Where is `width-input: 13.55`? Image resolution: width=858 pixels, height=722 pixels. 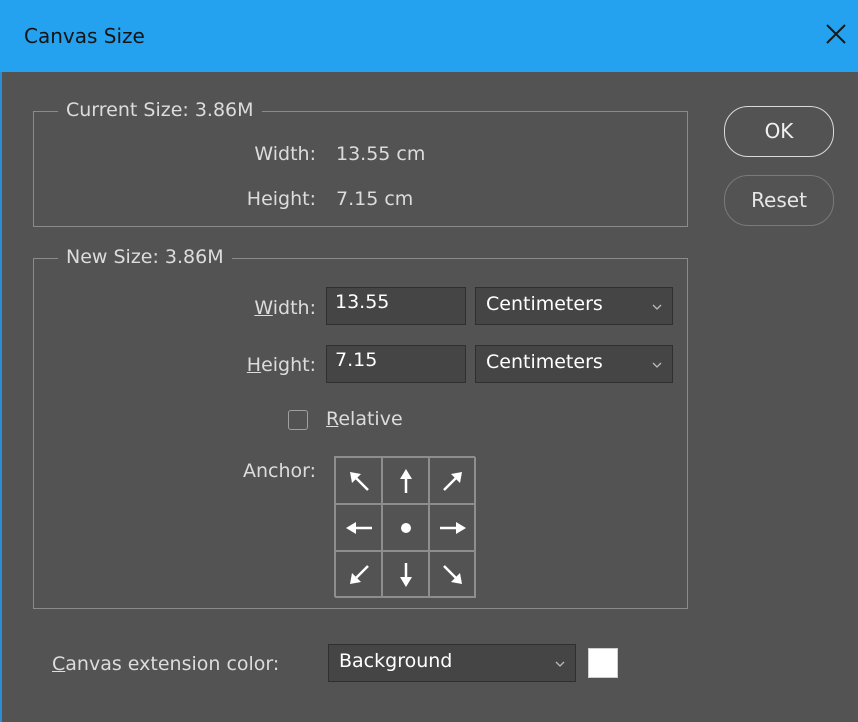
width-input: 13.55 is located at coordinates (396, 306).